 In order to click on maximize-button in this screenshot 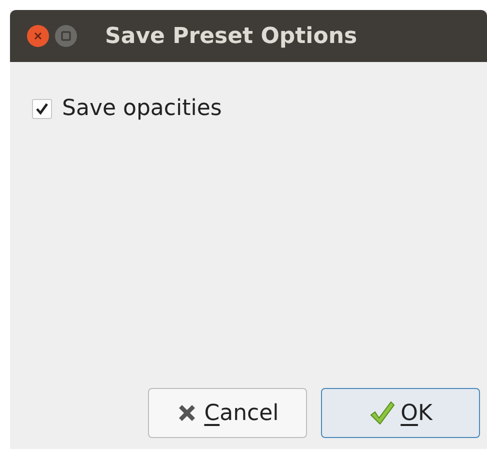, I will do `click(66, 36)`.